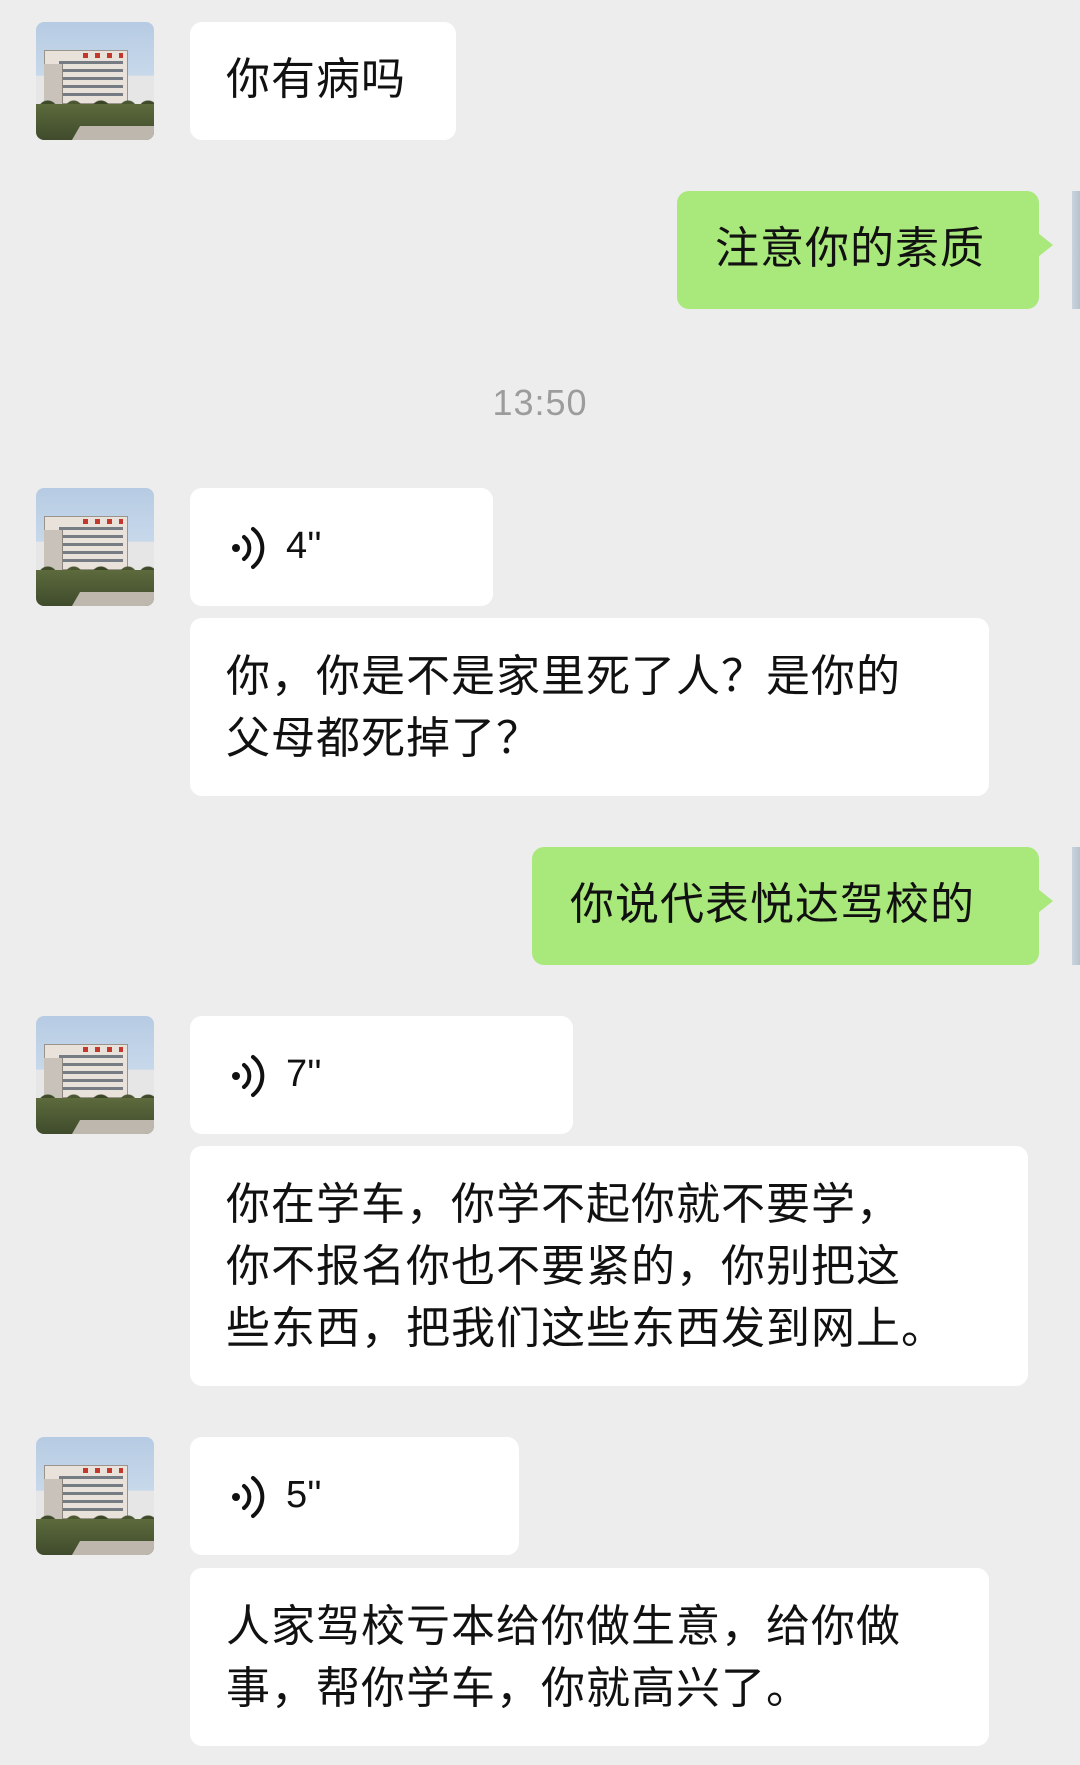 Image resolution: width=1080 pixels, height=1765 pixels. I want to click on message-text-line: 你不报名你也不要紧的，你别把这, so click(563, 1266).